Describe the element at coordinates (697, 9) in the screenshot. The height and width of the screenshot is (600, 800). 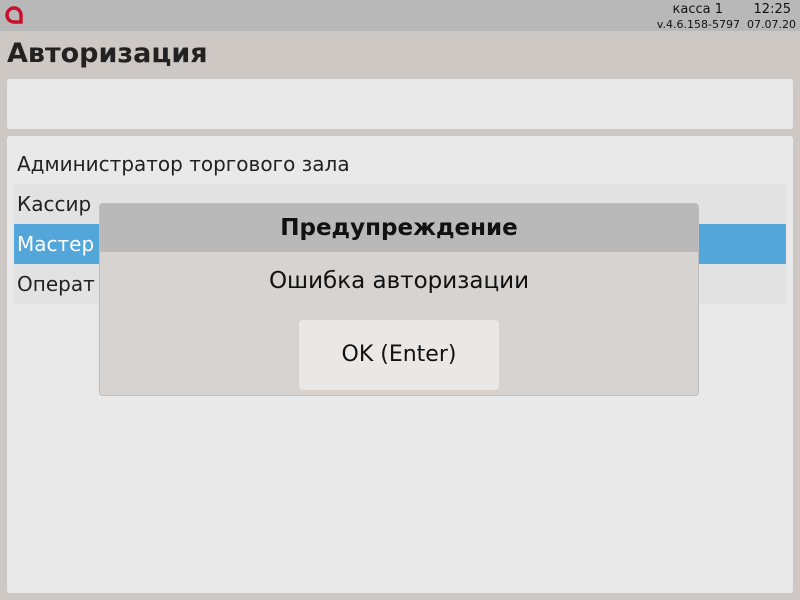
I see `register-label: касса 1` at that location.